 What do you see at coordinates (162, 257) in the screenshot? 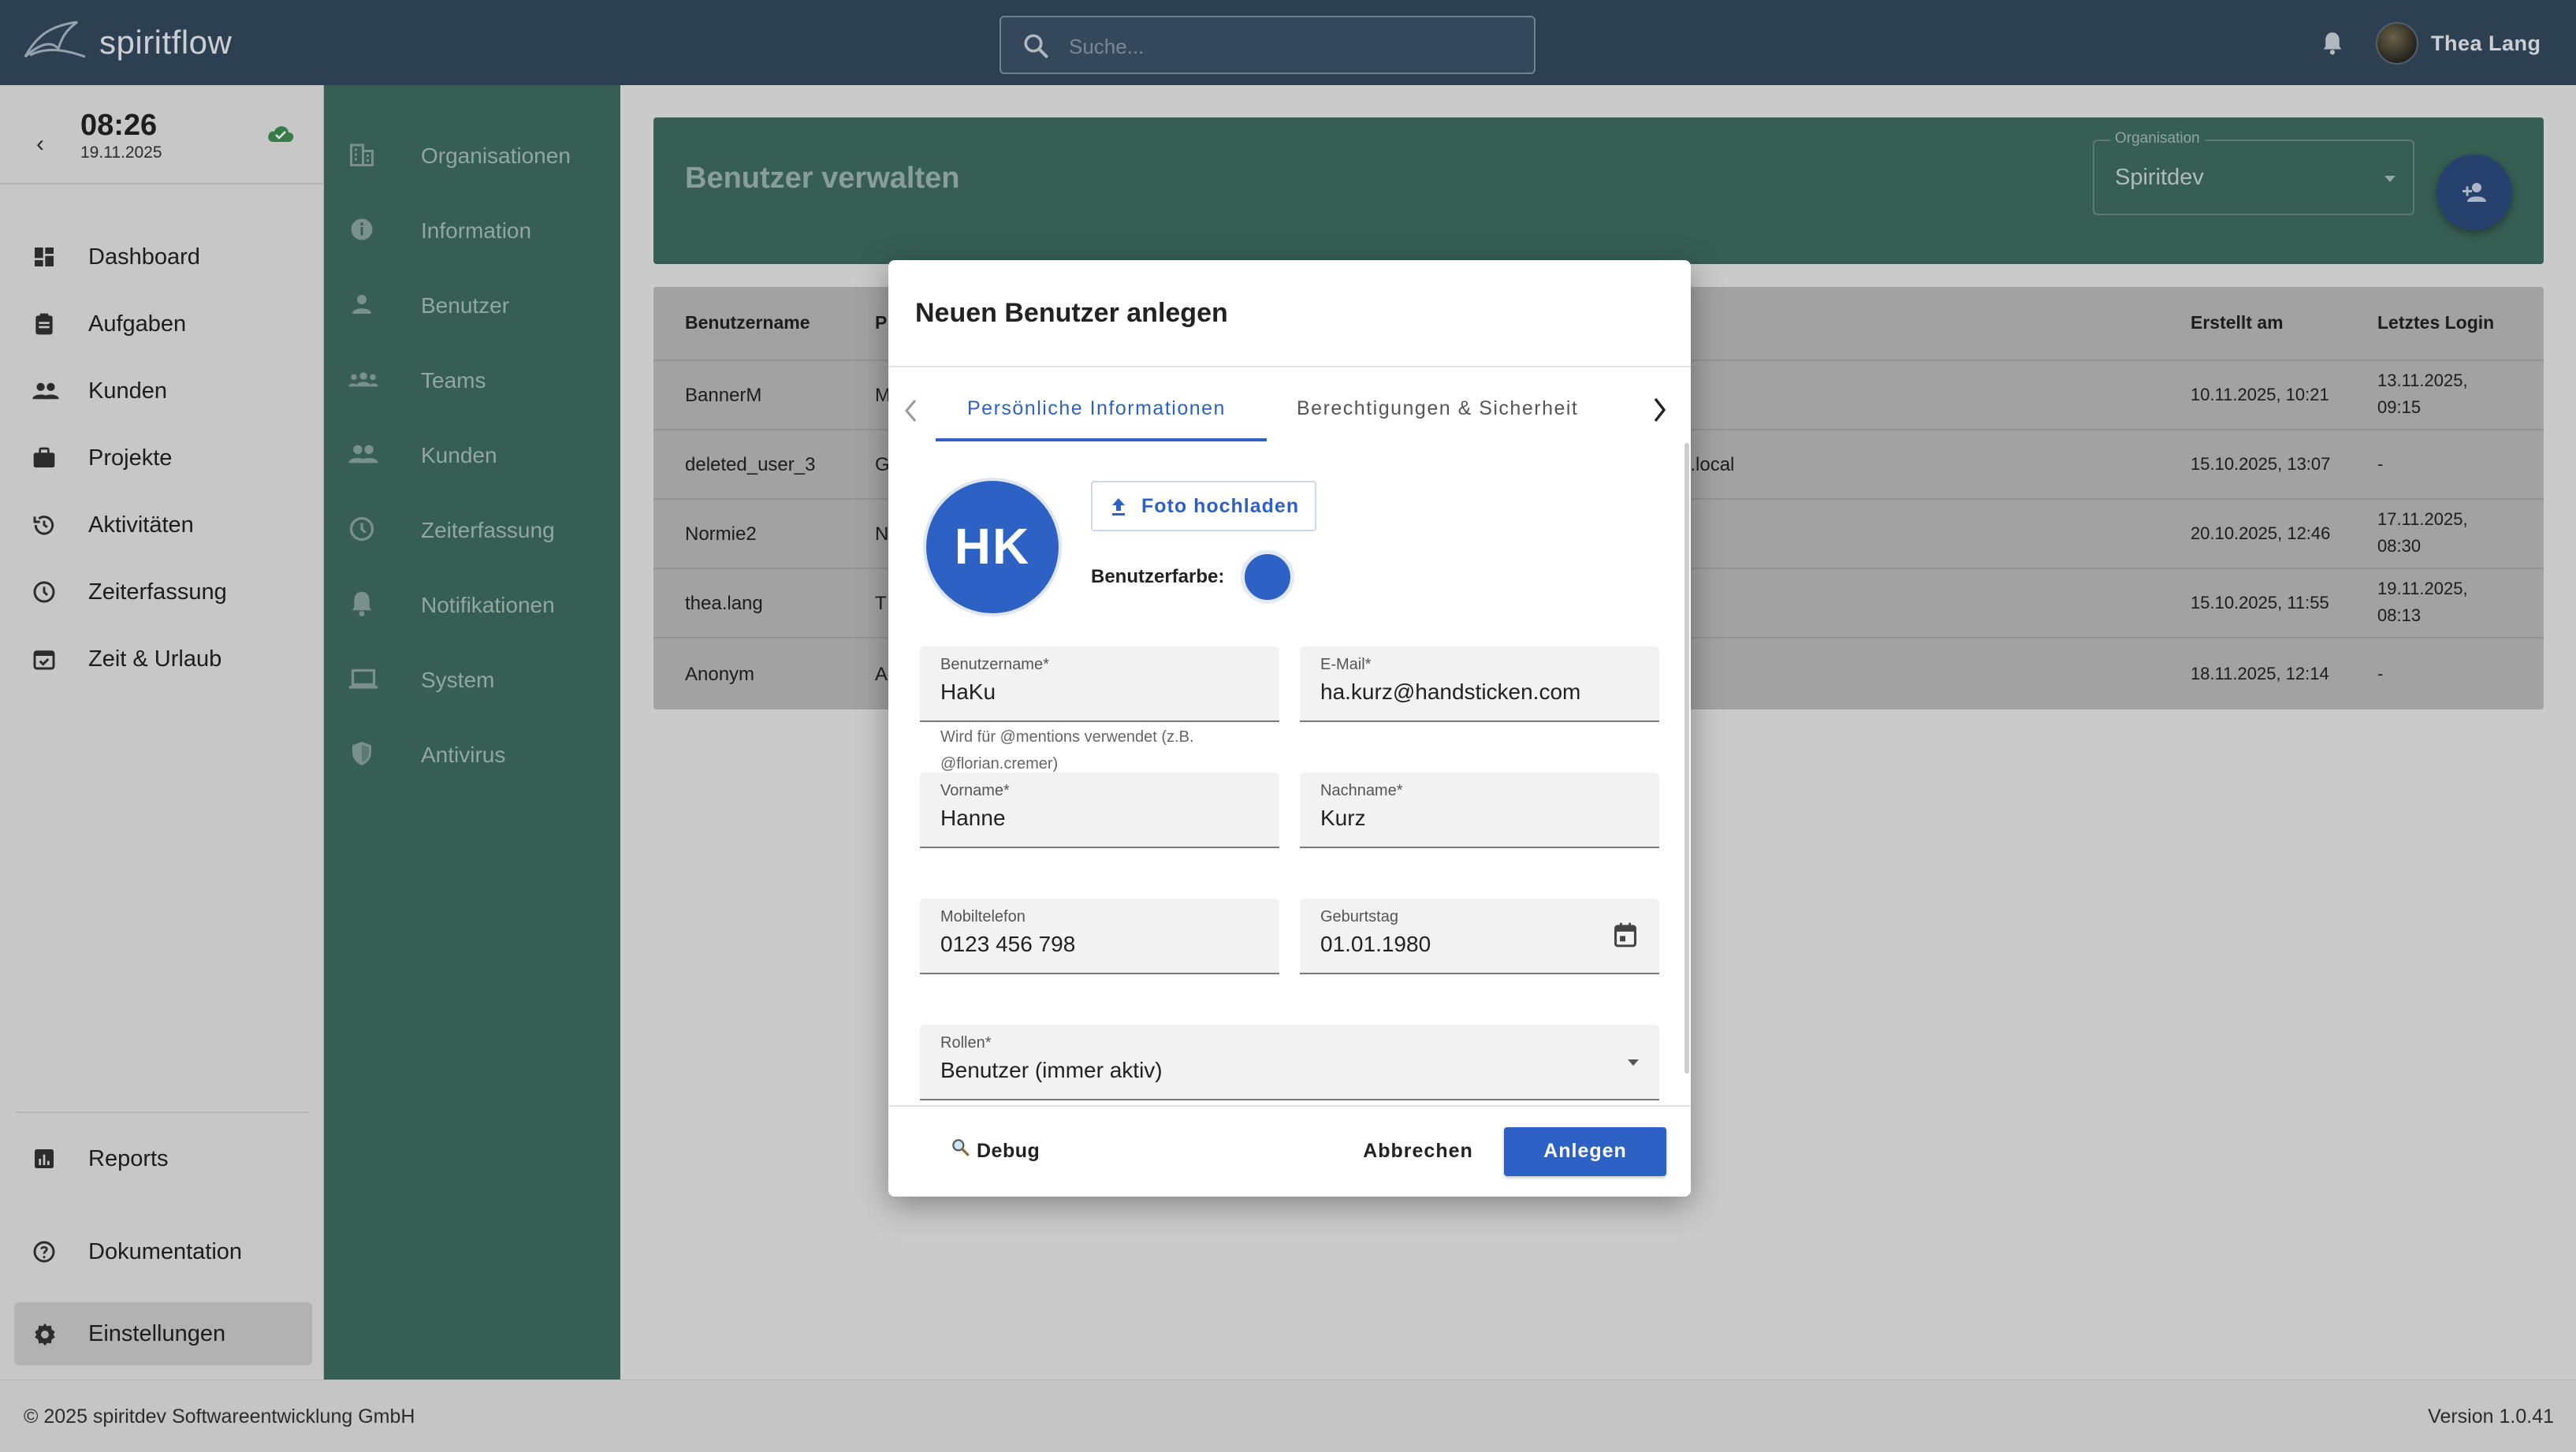
I see `nav-item-dashboard: Dashboard` at bounding box center [162, 257].